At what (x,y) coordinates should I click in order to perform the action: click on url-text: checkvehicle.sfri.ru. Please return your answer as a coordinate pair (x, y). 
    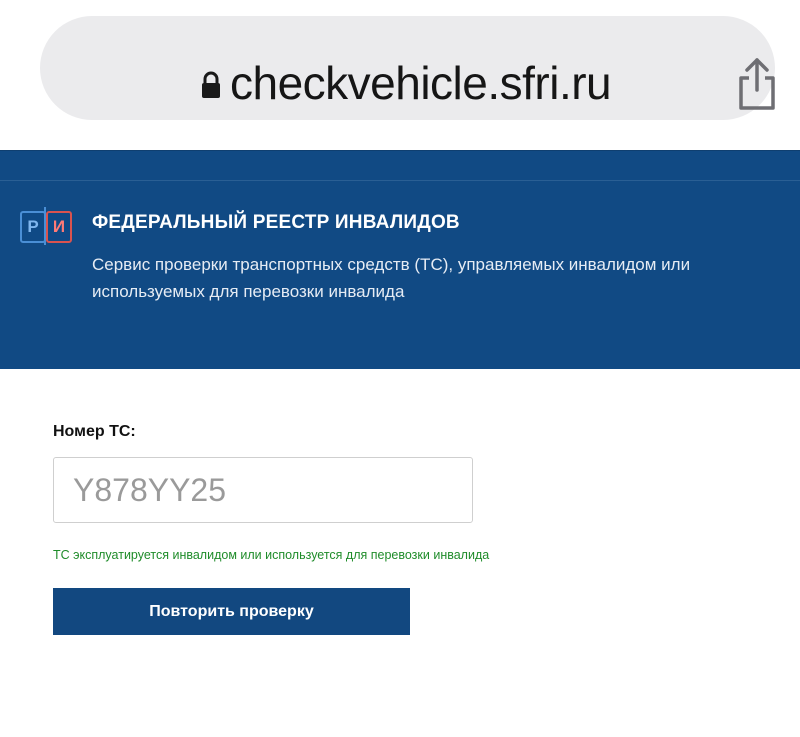
    Looking at the image, I should click on (421, 83).